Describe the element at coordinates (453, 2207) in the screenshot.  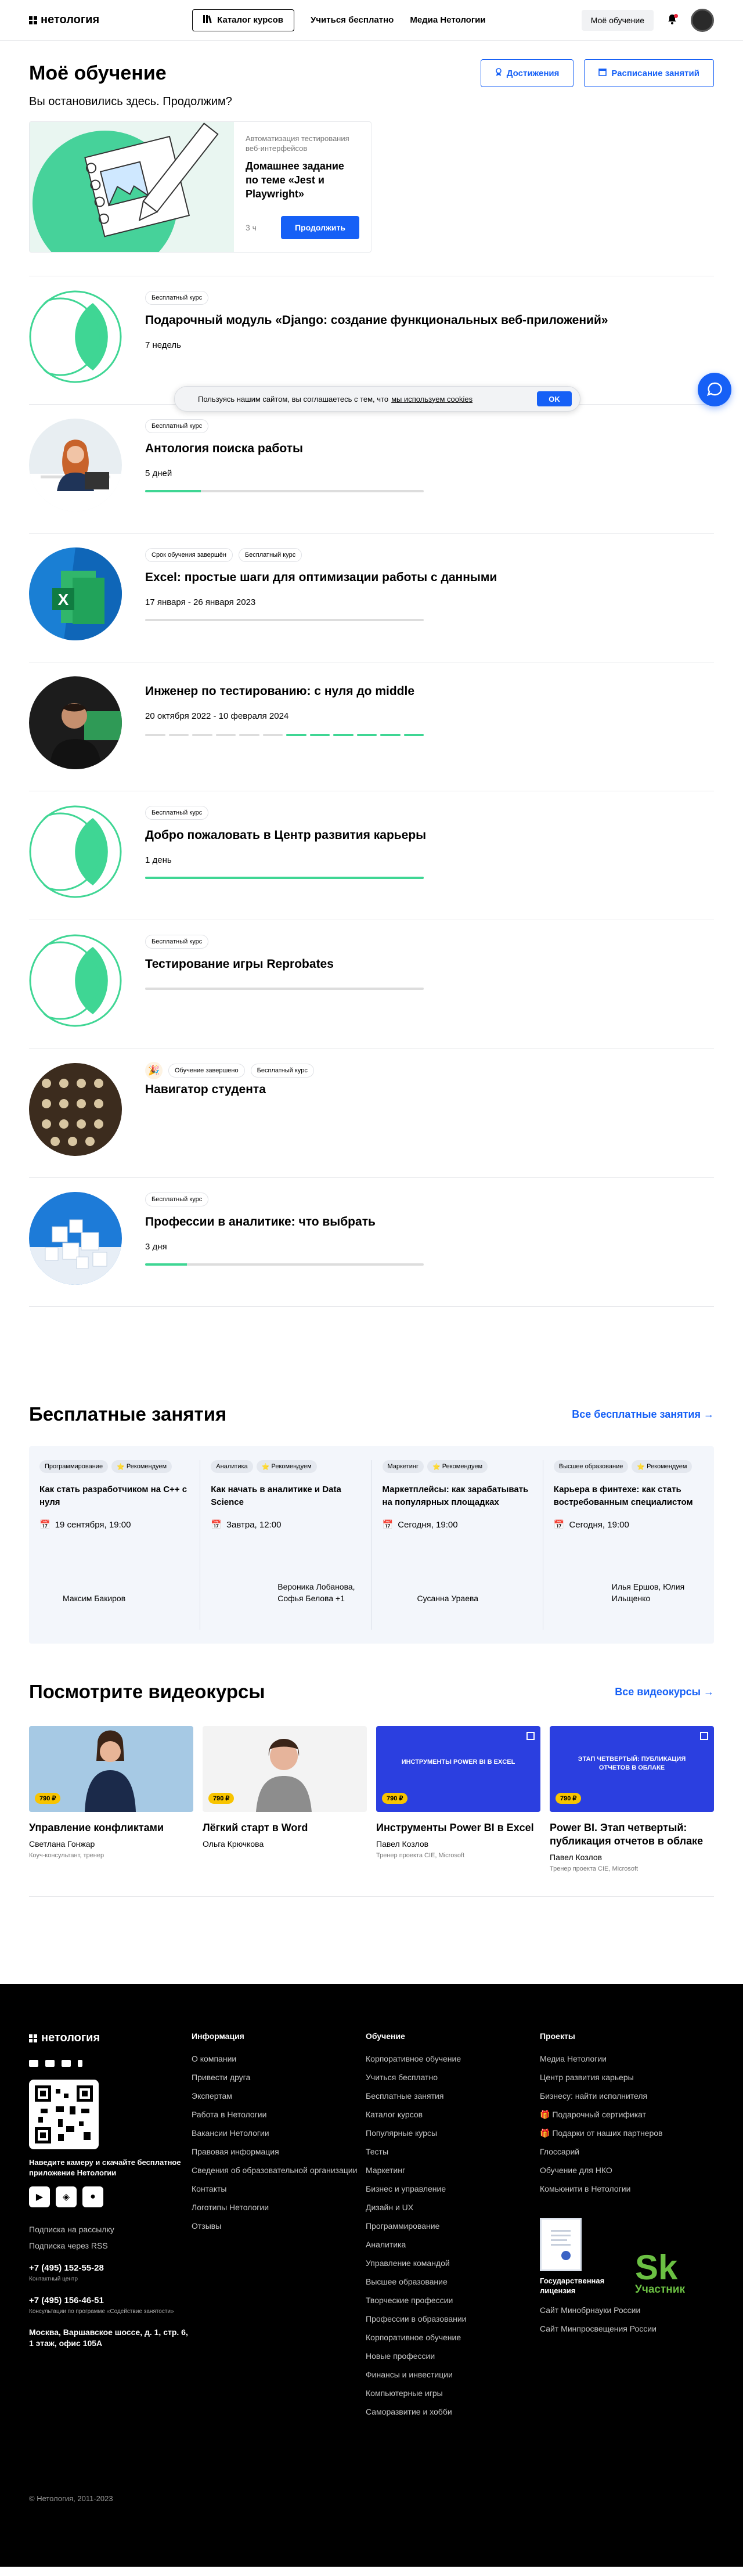
I see `footer-link: Дизайн и UX` at that location.